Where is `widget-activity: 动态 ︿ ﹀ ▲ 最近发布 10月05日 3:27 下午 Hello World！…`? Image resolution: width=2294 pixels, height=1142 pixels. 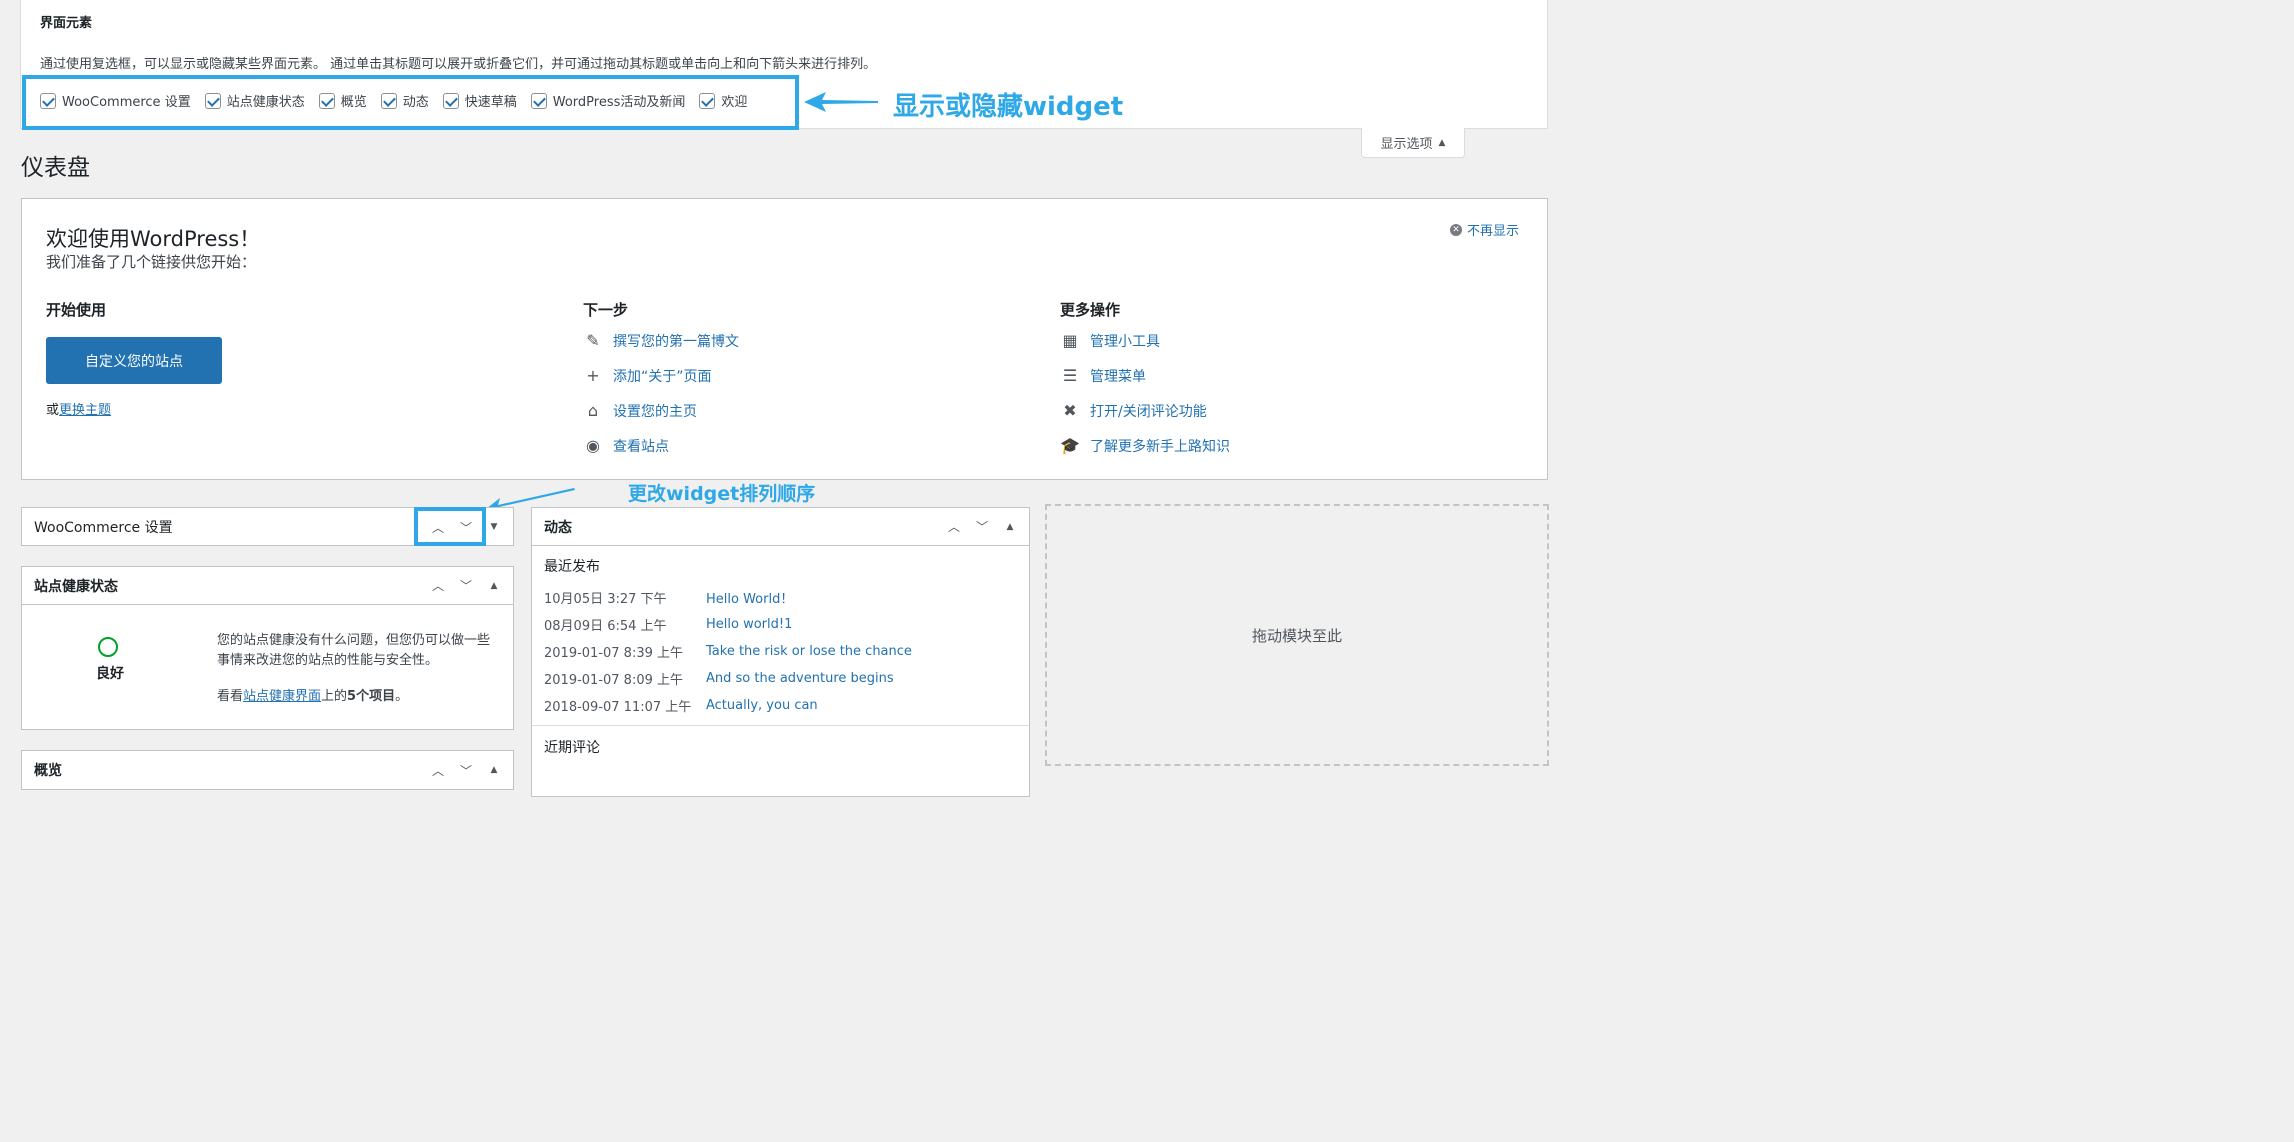
widget-activity: 动态 ︿ ﹀ ▲ 最近发布 10月05日 3:27 下午 Hello World！… is located at coordinates (780, 652).